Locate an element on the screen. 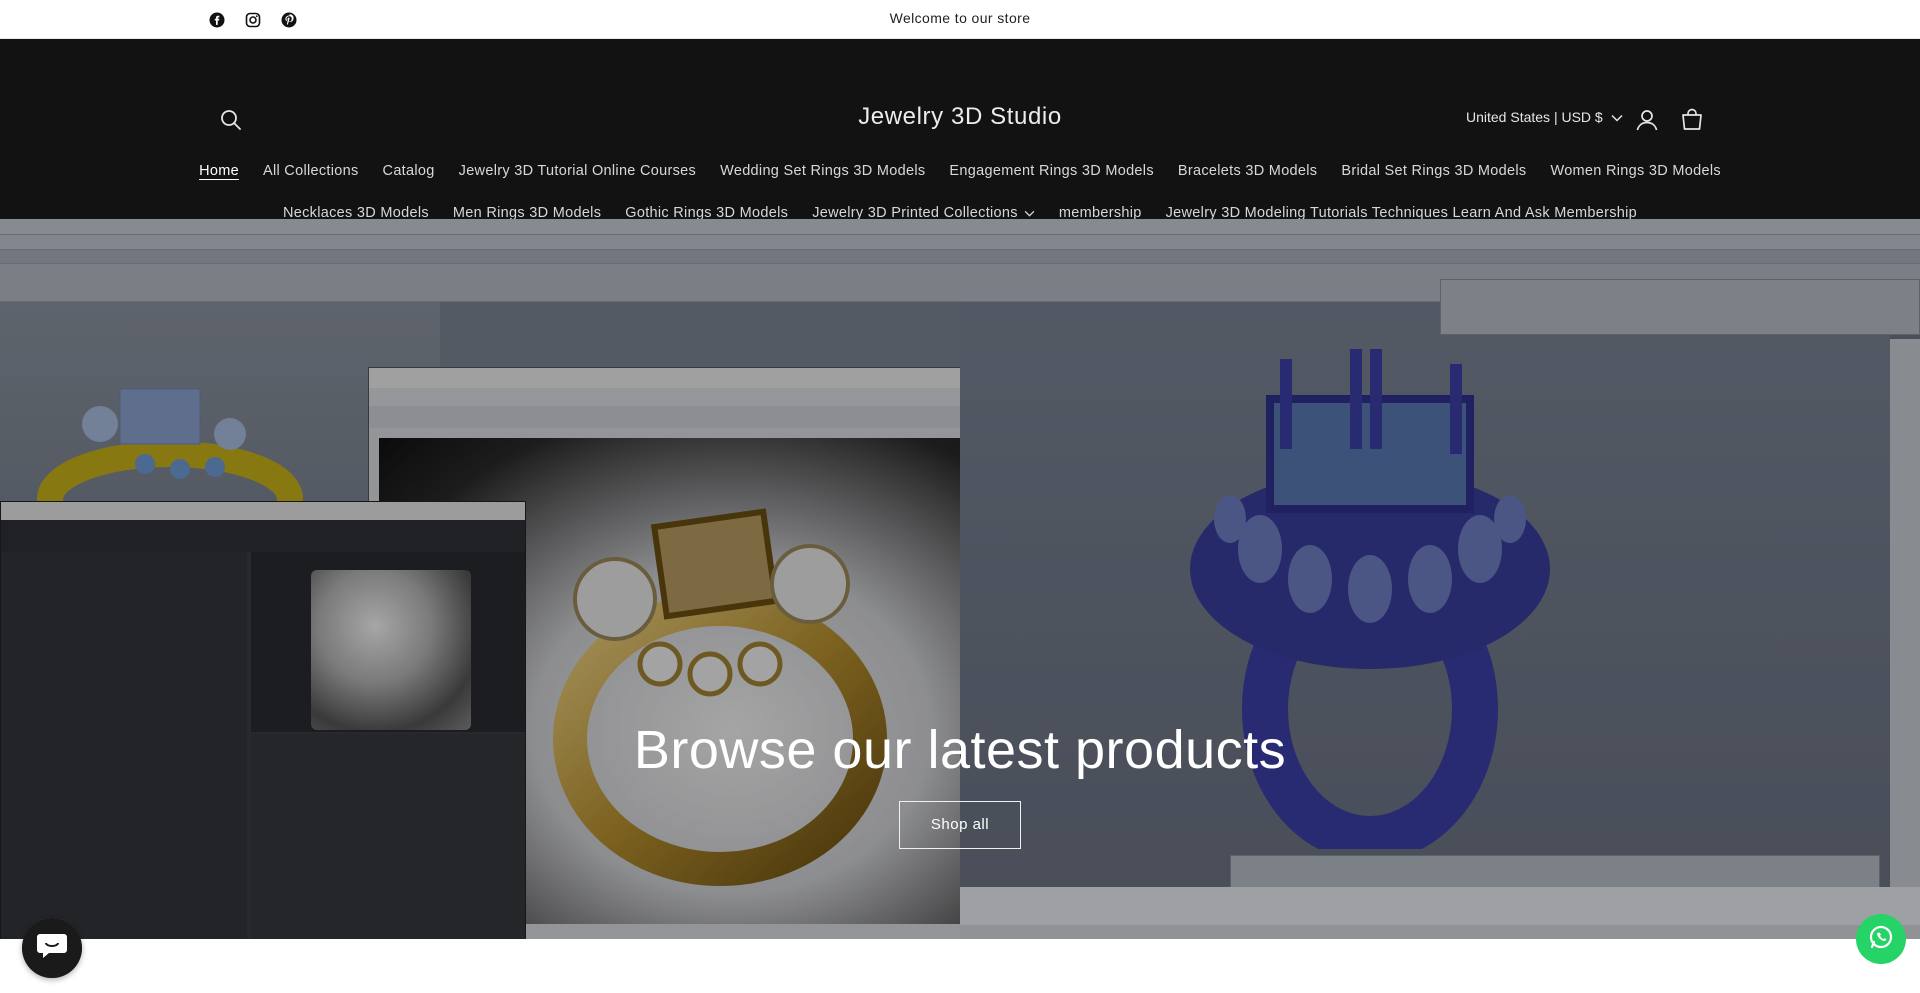  shop-chat-button is located at coordinates (52, 948).